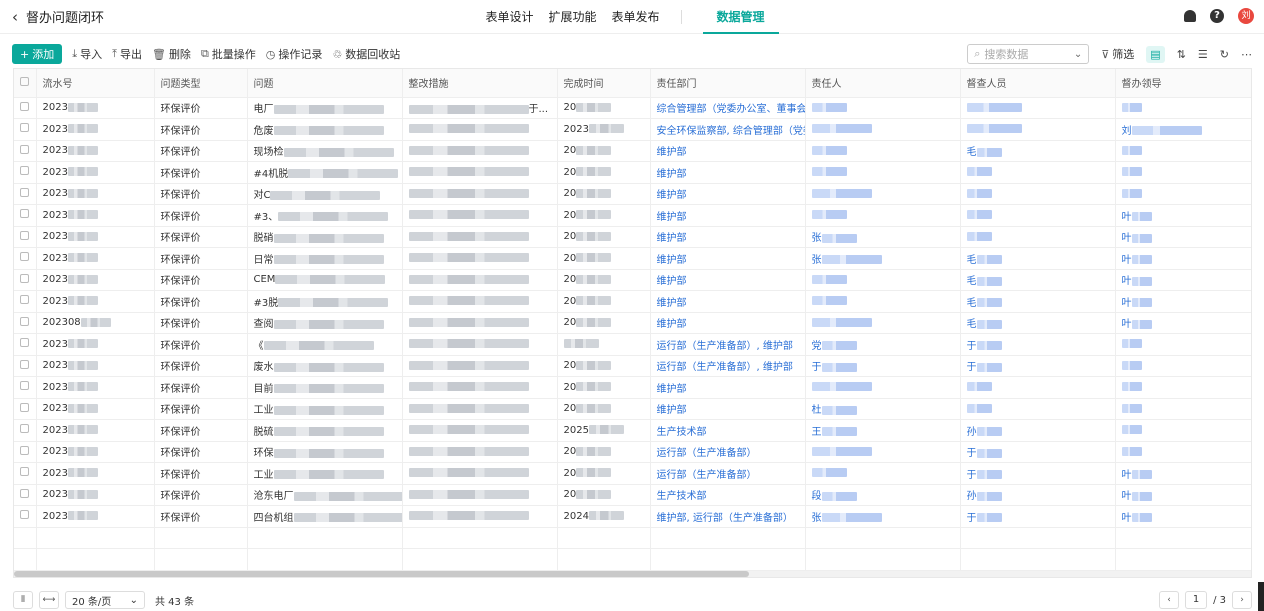 The height and width of the screenshot is (611, 1264). I want to click on table-row: 2023 环保评价 目前 20 维护部, so click(632, 387).